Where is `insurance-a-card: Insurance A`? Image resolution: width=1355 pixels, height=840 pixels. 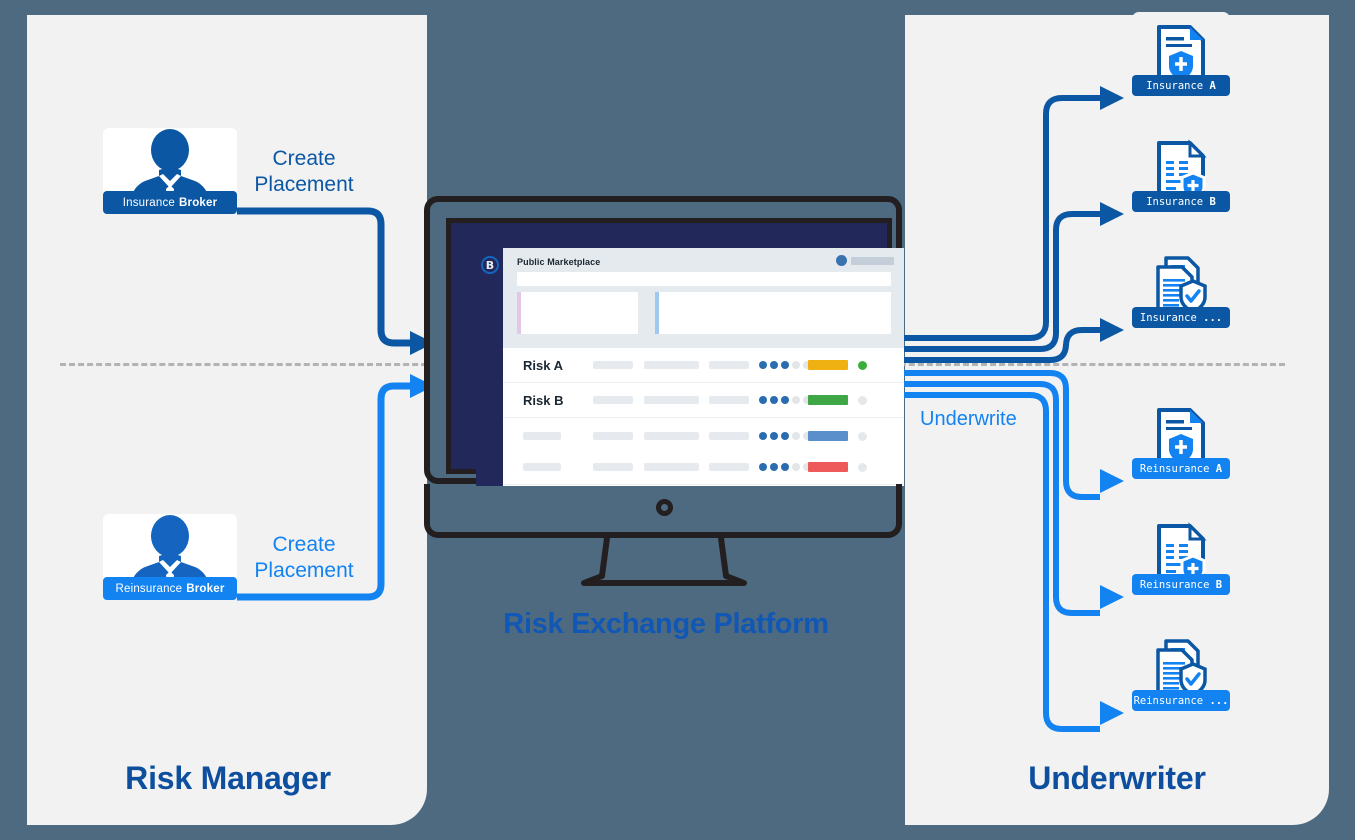 insurance-a-card: Insurance A is located at coordinates (1181, 54).